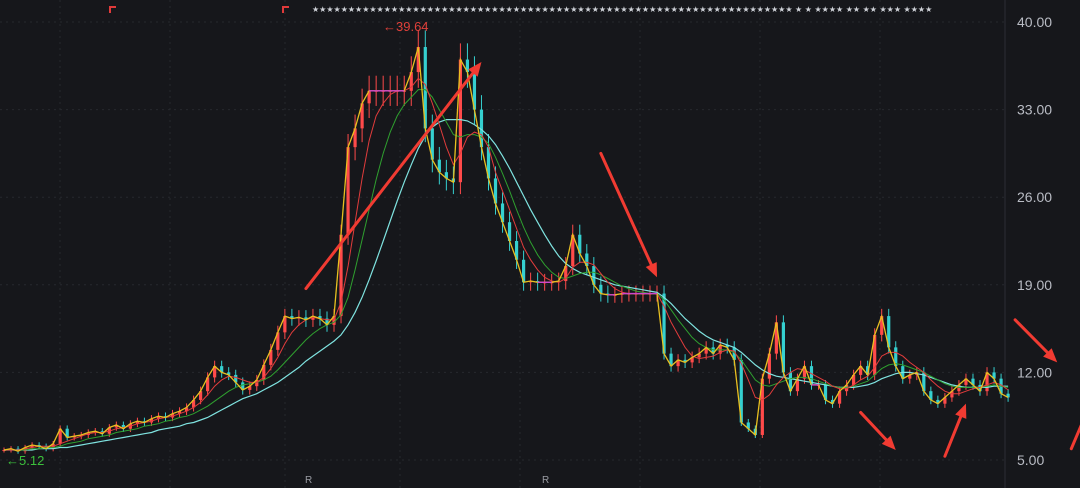 The width and height of the screenshot is (1080, 488). What do you see at coordinates (285, 9) in the screenshot?
I see `top-mid-bracket-icon` at bounding box center [285, 9].